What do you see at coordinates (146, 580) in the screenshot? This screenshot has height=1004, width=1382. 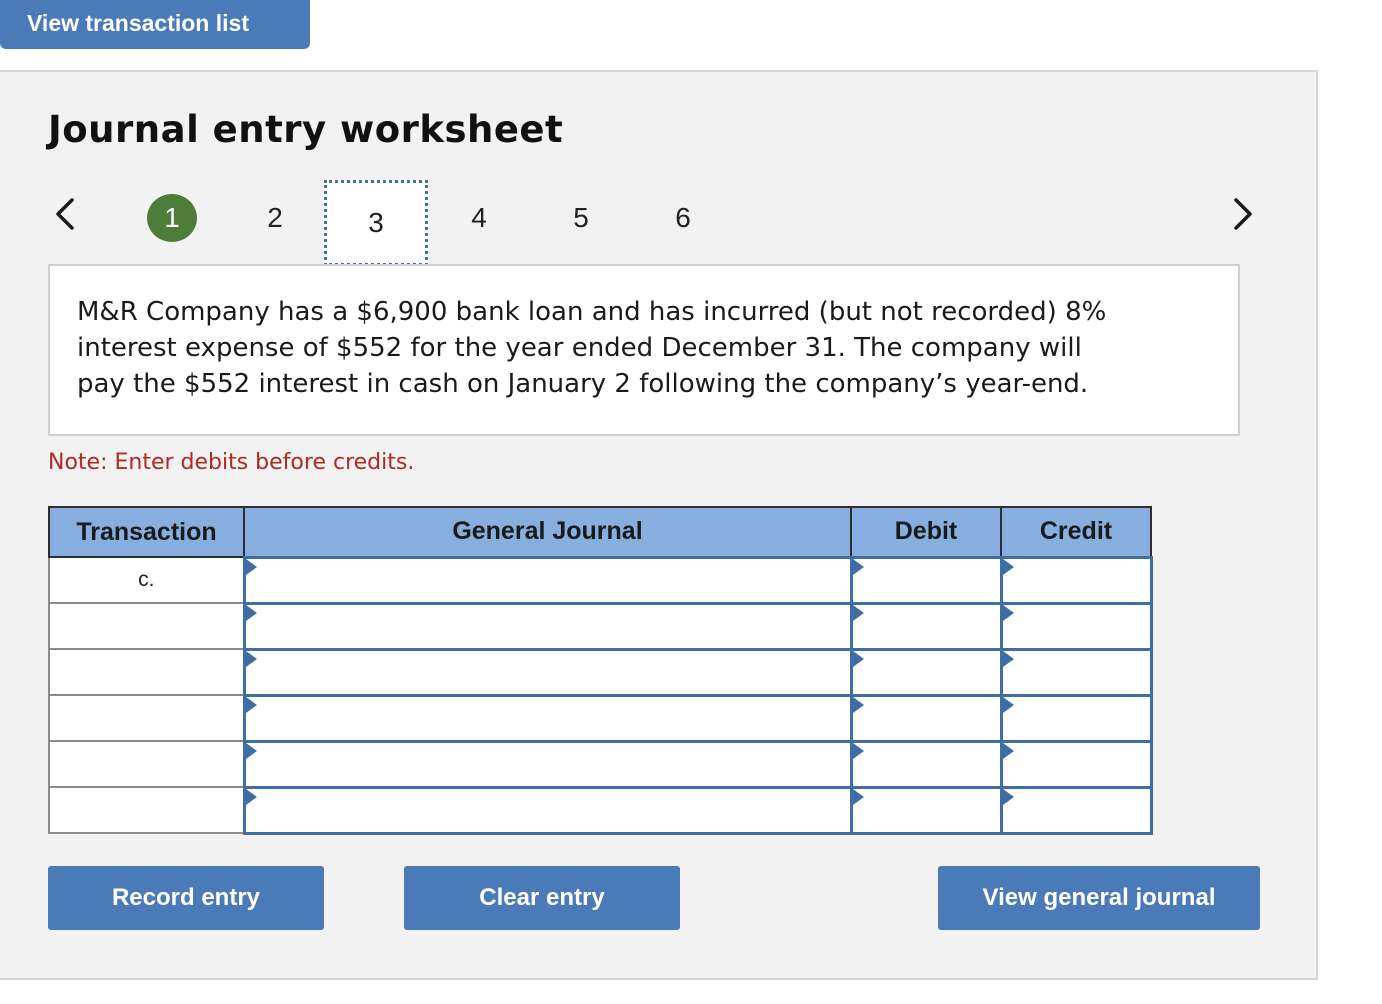 I see `transaction-cell: c.` at bounding box center [146, 580].